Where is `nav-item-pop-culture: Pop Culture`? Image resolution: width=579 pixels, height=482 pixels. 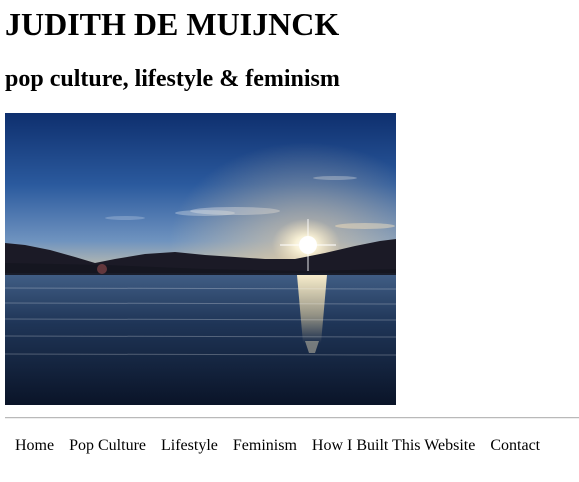 nav-item-pop-culture: Pop Culture is located at coordinates (107, 446).